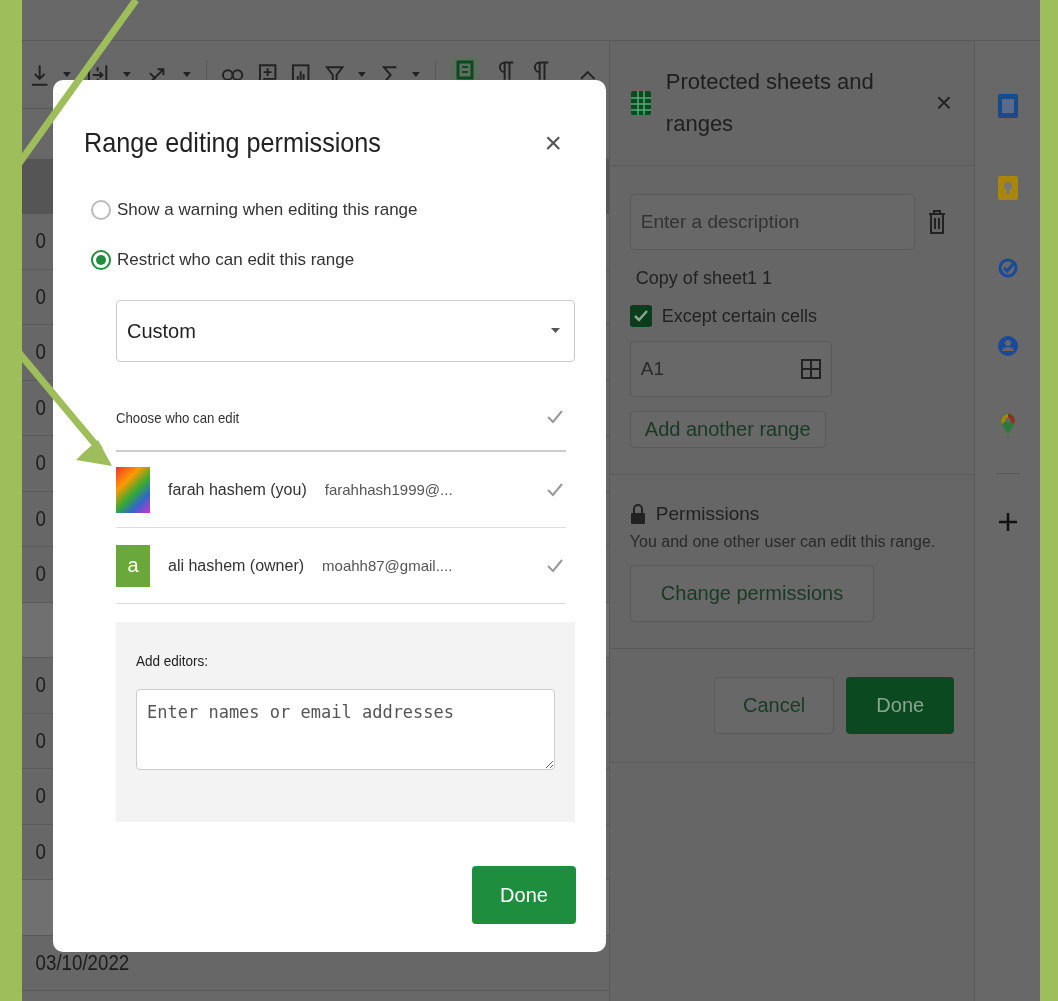 This screenshot has width=1058, height=1001. I want to click on sheets-icon, so click(640, 103).